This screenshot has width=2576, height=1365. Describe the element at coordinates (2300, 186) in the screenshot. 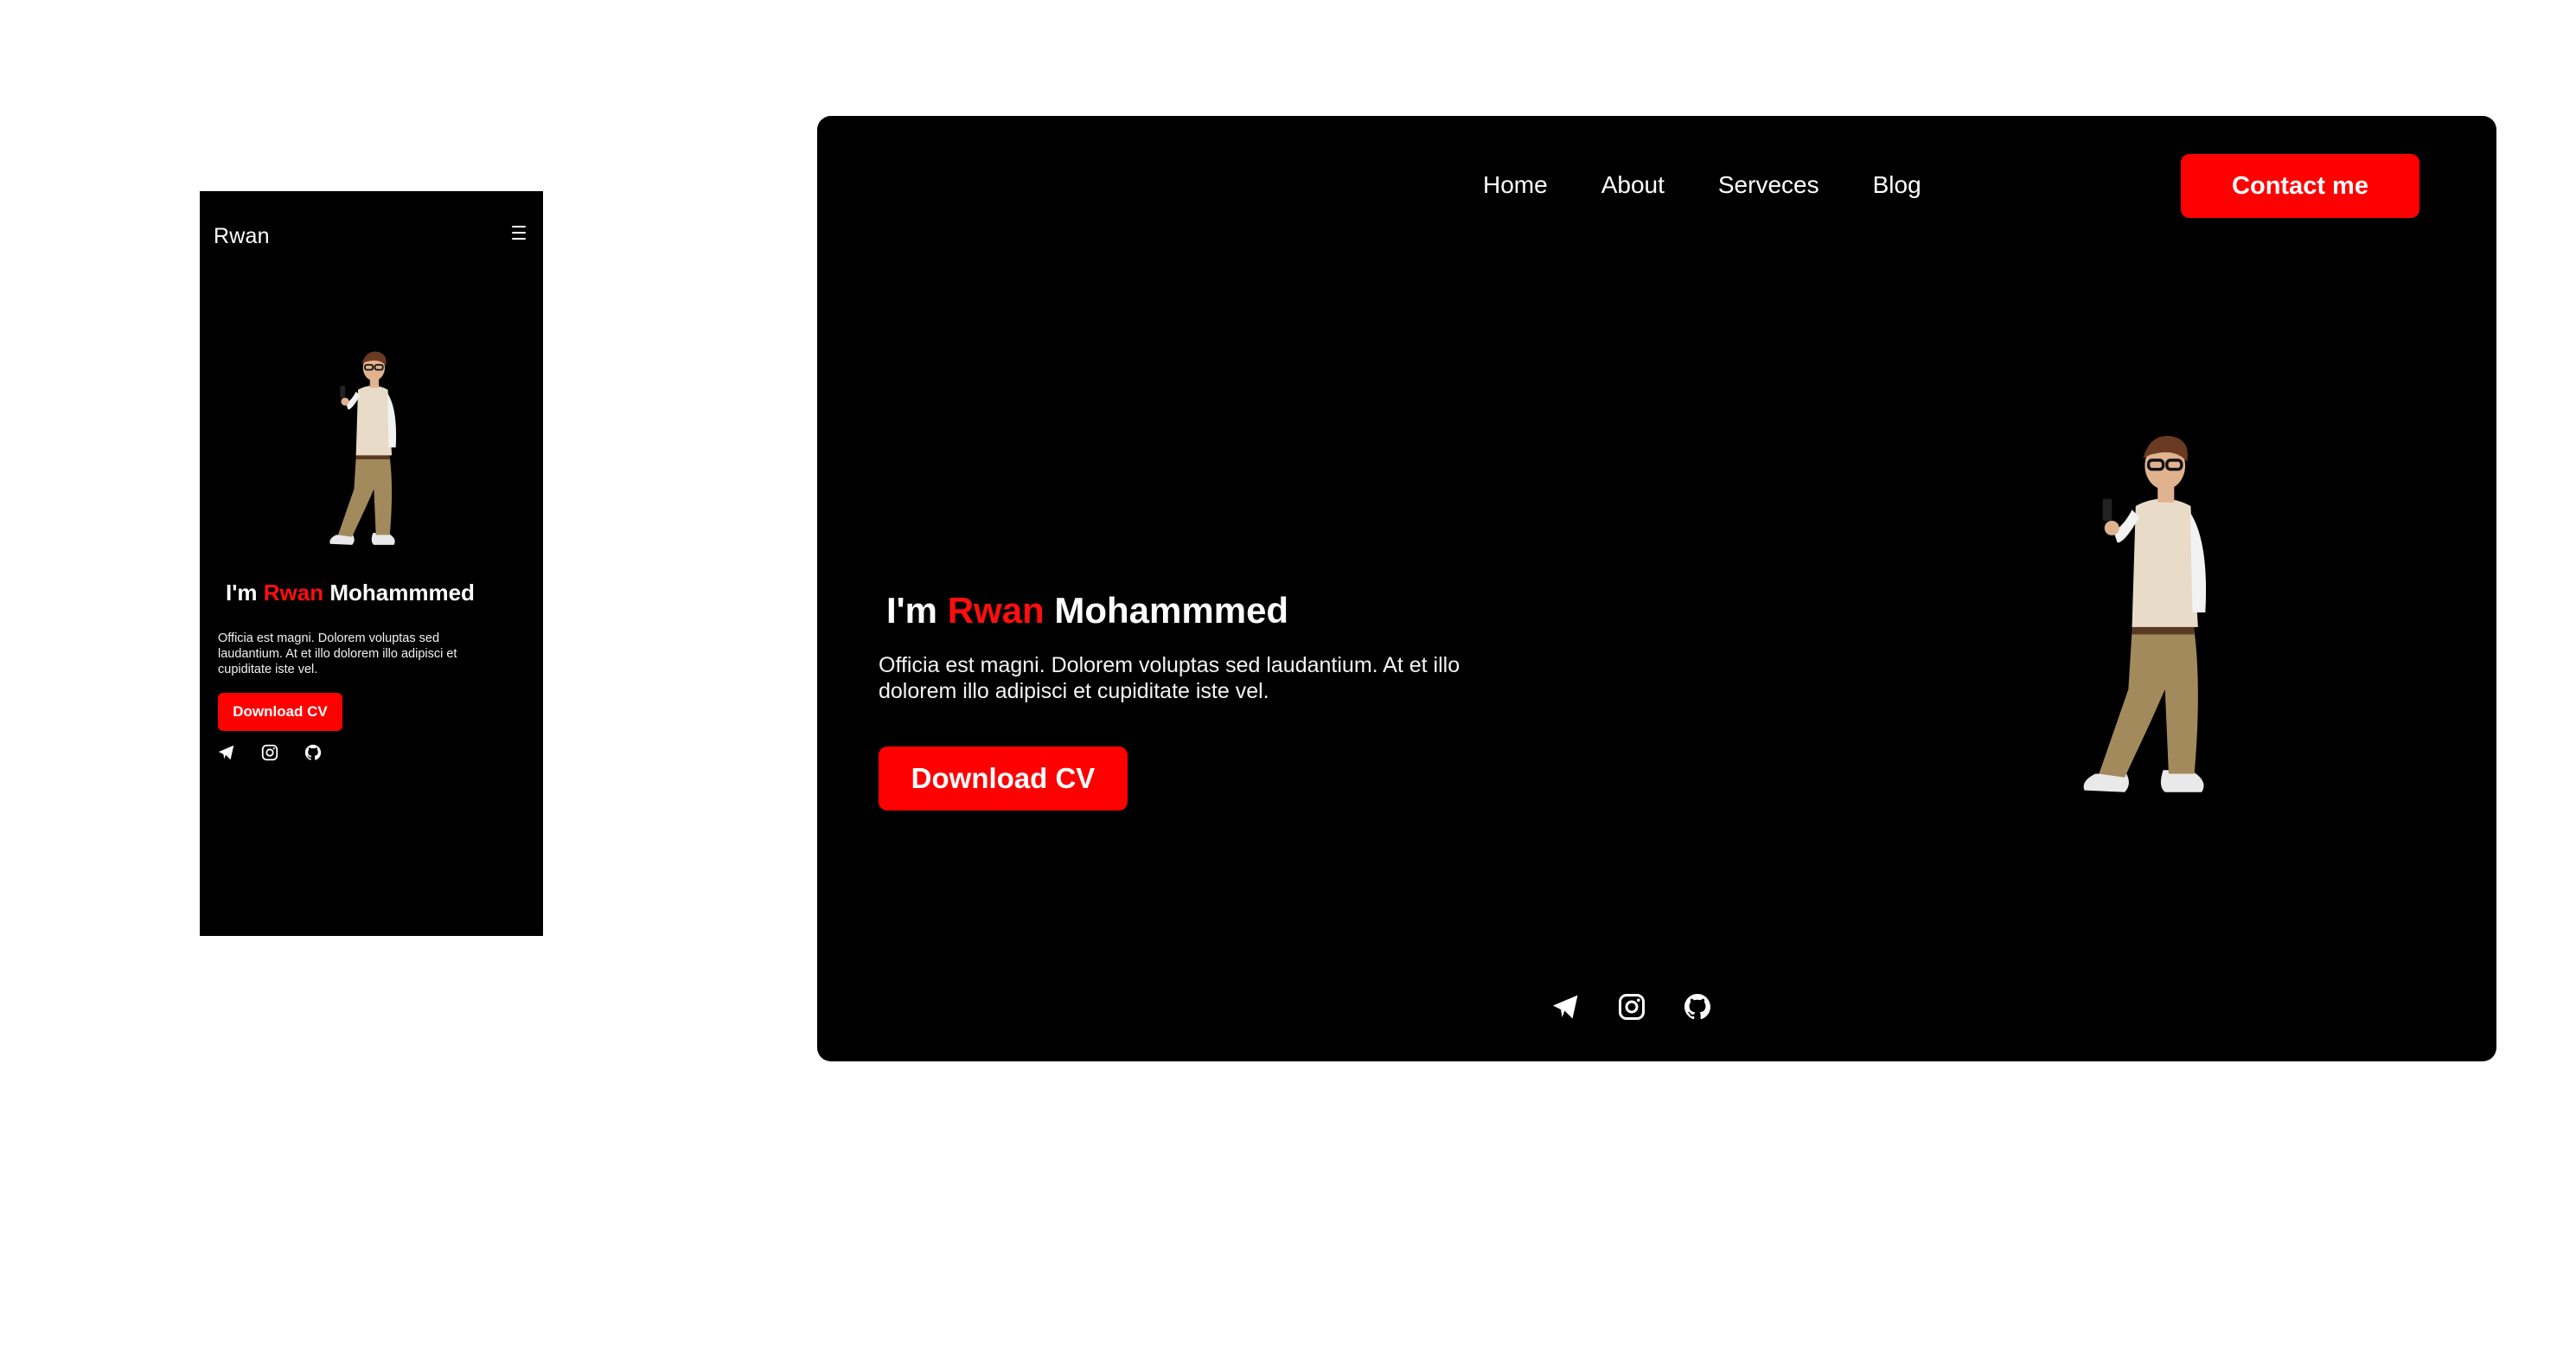

I see `contact-me-button: Contact me` at that location.